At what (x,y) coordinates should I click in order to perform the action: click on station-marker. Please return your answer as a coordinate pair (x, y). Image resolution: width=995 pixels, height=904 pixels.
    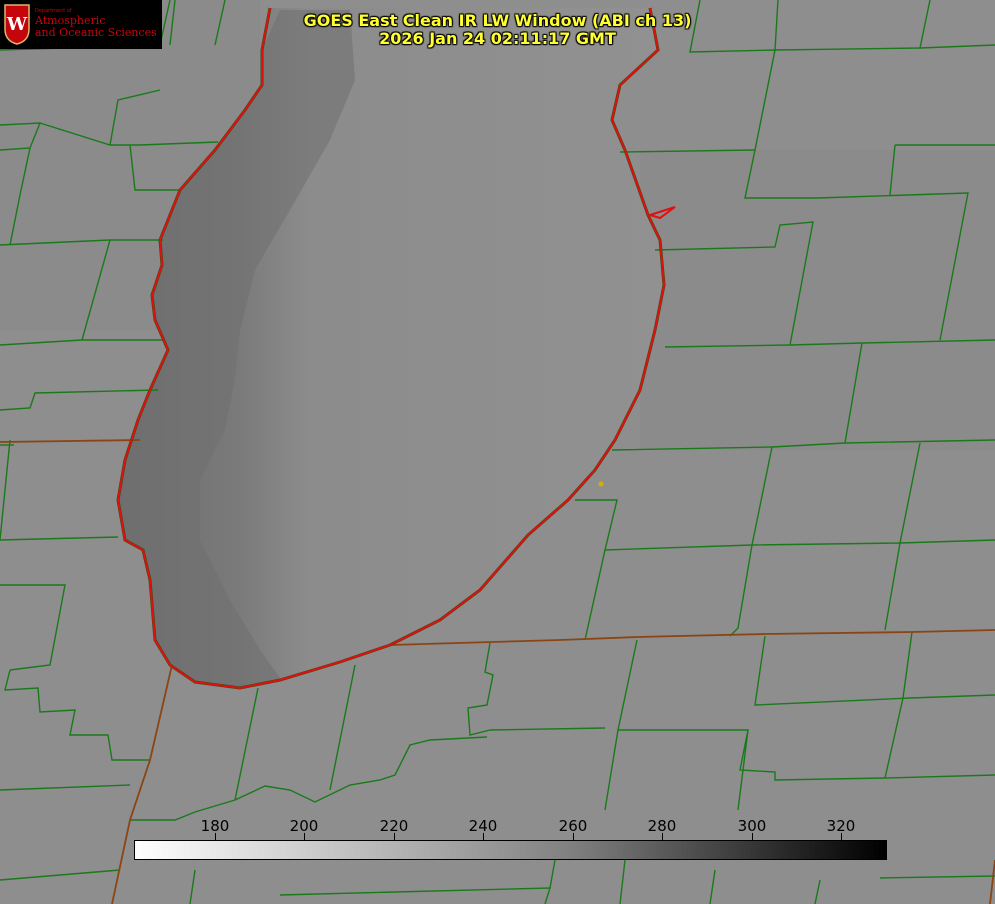
    Looking at the image, I should click on (601, 484).